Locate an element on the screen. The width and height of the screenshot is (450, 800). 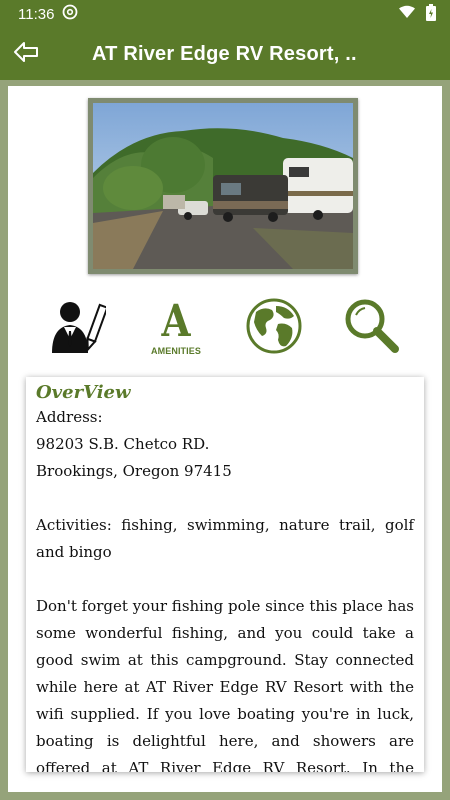
address-label: Address: is located at coordinates (69, 417).